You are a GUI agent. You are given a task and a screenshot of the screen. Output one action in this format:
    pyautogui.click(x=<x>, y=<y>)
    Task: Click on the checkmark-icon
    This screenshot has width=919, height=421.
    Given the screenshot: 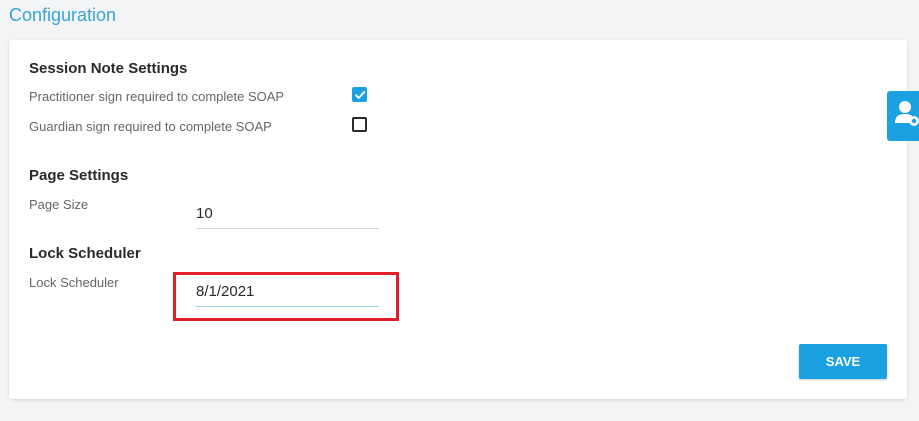 What is the action you would take?
    pyautogui.click(x=360, y=95)
    